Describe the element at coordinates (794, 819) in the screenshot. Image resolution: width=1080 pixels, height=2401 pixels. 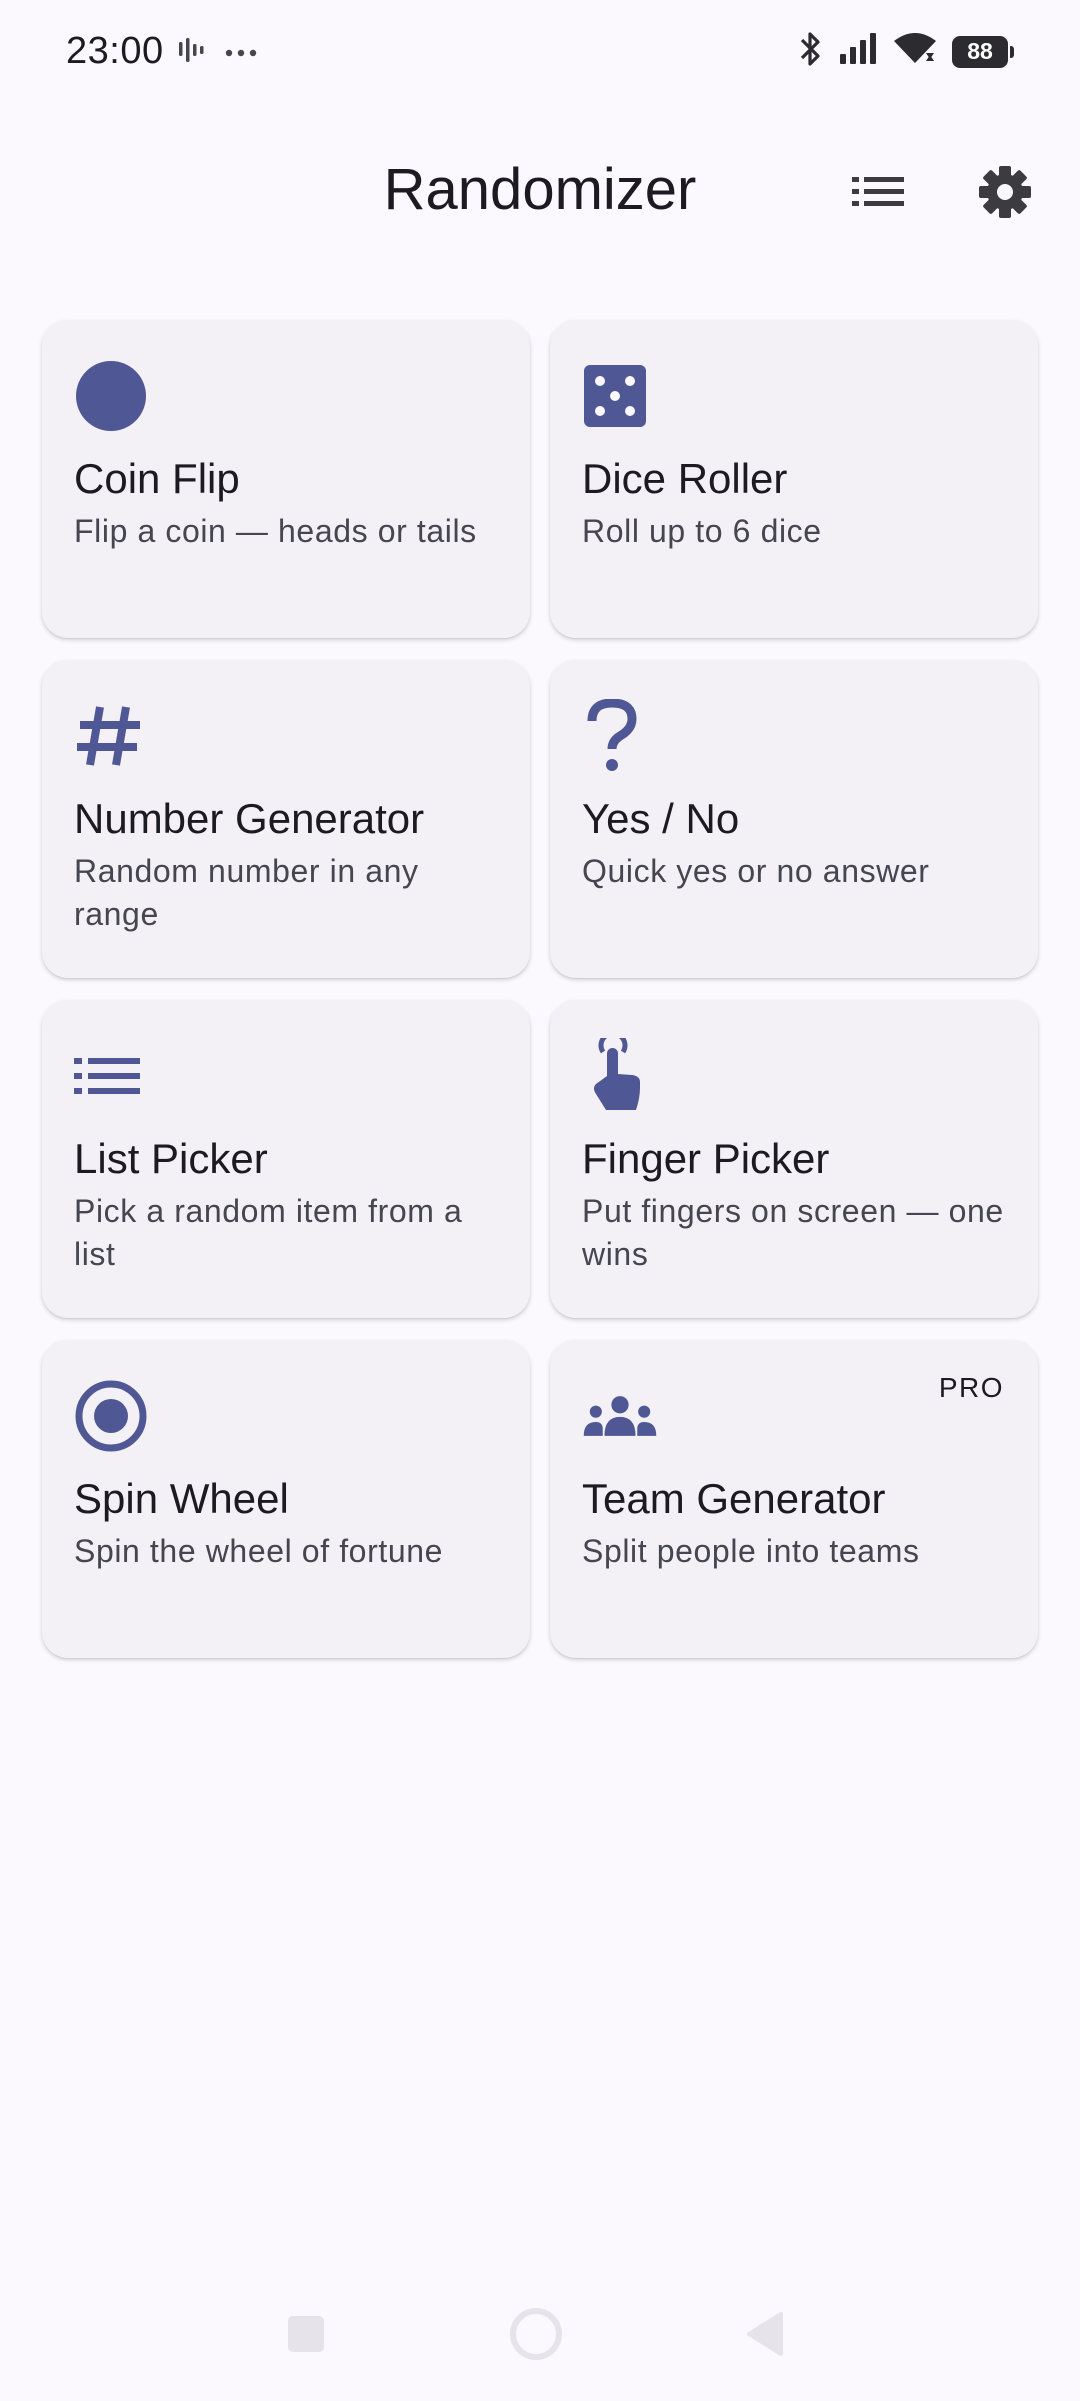
I see `tool-card-yes-no: Yes / No Quick yes or no answer` at that location.